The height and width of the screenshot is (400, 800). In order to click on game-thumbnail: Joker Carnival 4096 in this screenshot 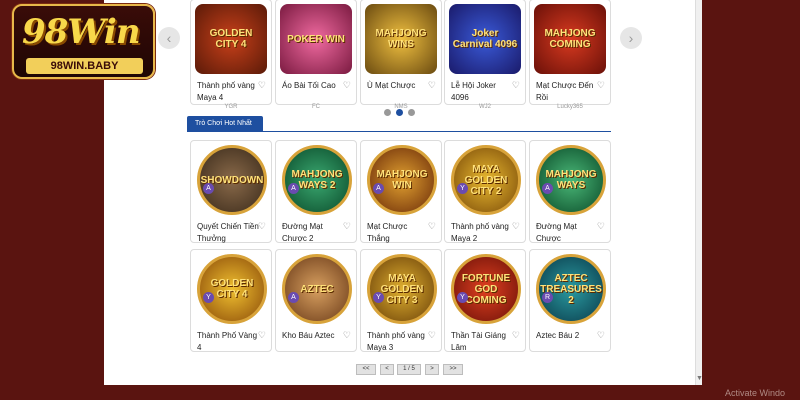, I will do `click(485, 39)`.